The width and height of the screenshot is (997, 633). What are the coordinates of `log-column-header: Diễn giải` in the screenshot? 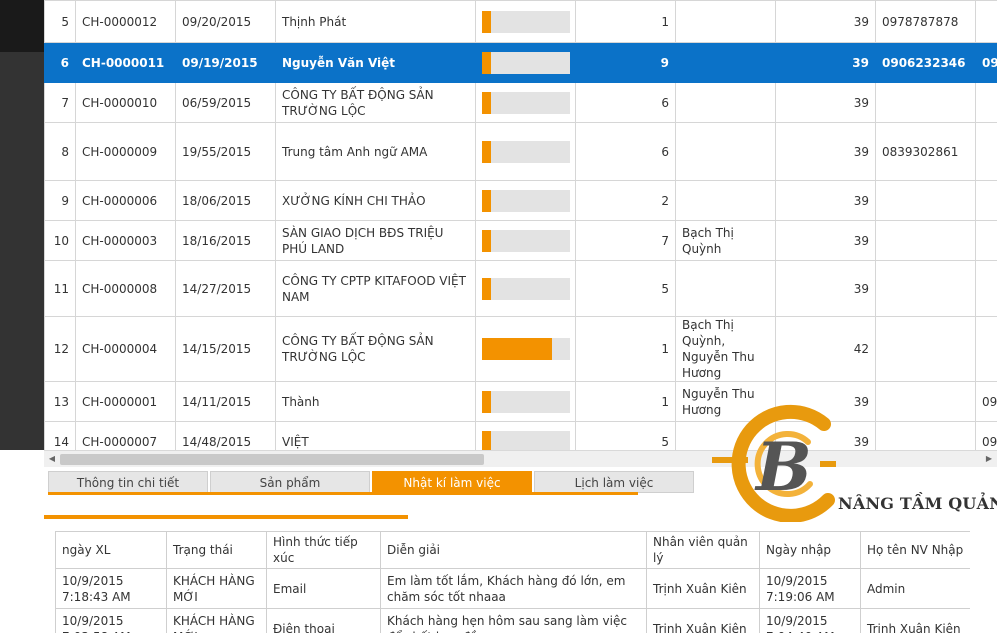 It's located at (513, 550).